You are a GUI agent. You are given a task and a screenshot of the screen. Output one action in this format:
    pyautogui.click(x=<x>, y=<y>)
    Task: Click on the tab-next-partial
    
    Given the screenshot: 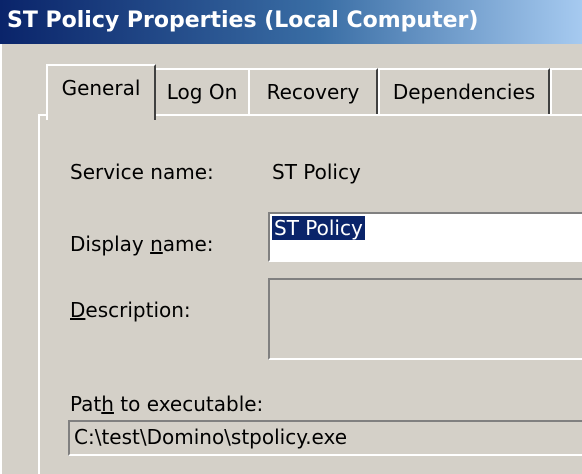 What is the action you would take?
    pyautogui.click(x=566, y=91)
    